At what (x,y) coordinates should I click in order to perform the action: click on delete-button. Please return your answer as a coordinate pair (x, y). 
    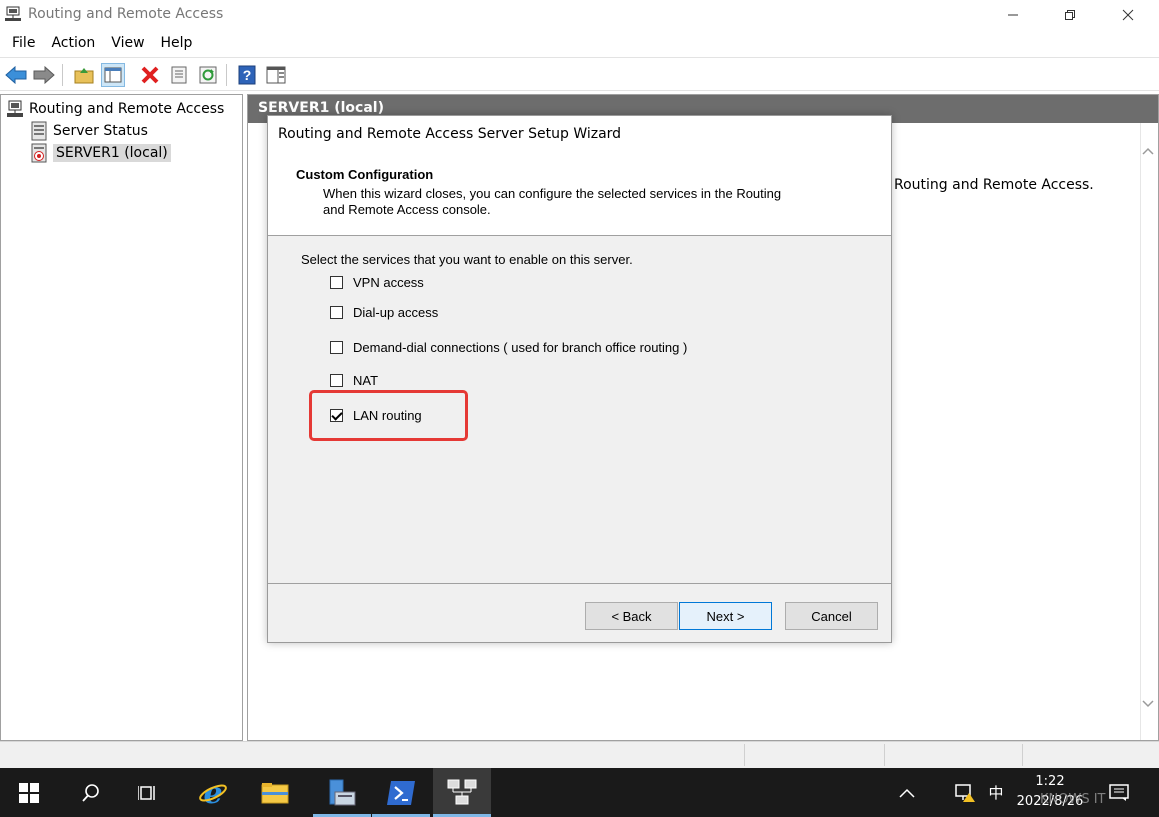
    Looking at the image, I should click on (150, 75).